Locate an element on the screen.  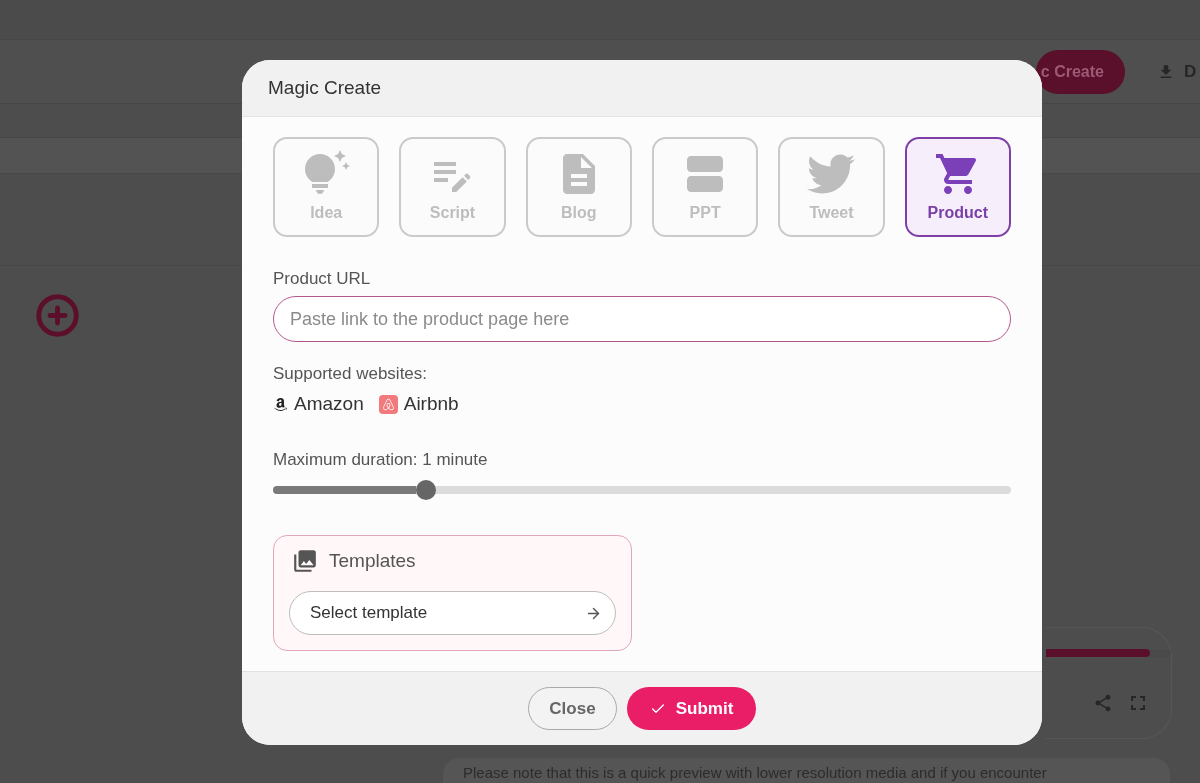
dialog-title: Magic Create is located at coordinates (324, 87).